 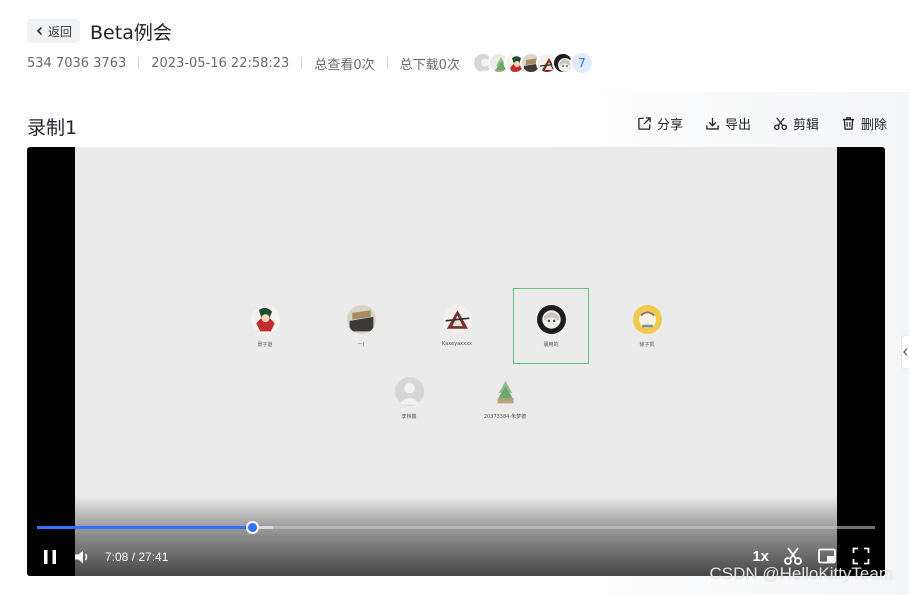 I want to click on more-participants-count: 7, so click(x=581, y=63).